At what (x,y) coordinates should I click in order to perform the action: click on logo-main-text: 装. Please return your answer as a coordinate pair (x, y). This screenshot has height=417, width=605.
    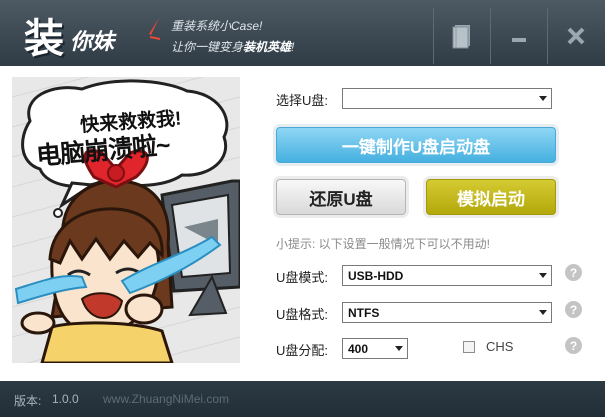
    Looking at the image, I should click on (44, 39).